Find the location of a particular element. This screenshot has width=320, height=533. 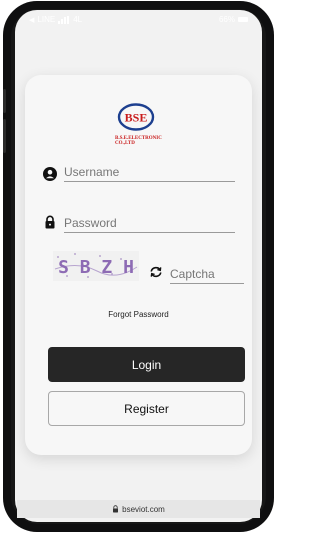

logo-company-name: B.S.E.ELECTRONIC CO.,LTD is located at coordinates (138, 141).